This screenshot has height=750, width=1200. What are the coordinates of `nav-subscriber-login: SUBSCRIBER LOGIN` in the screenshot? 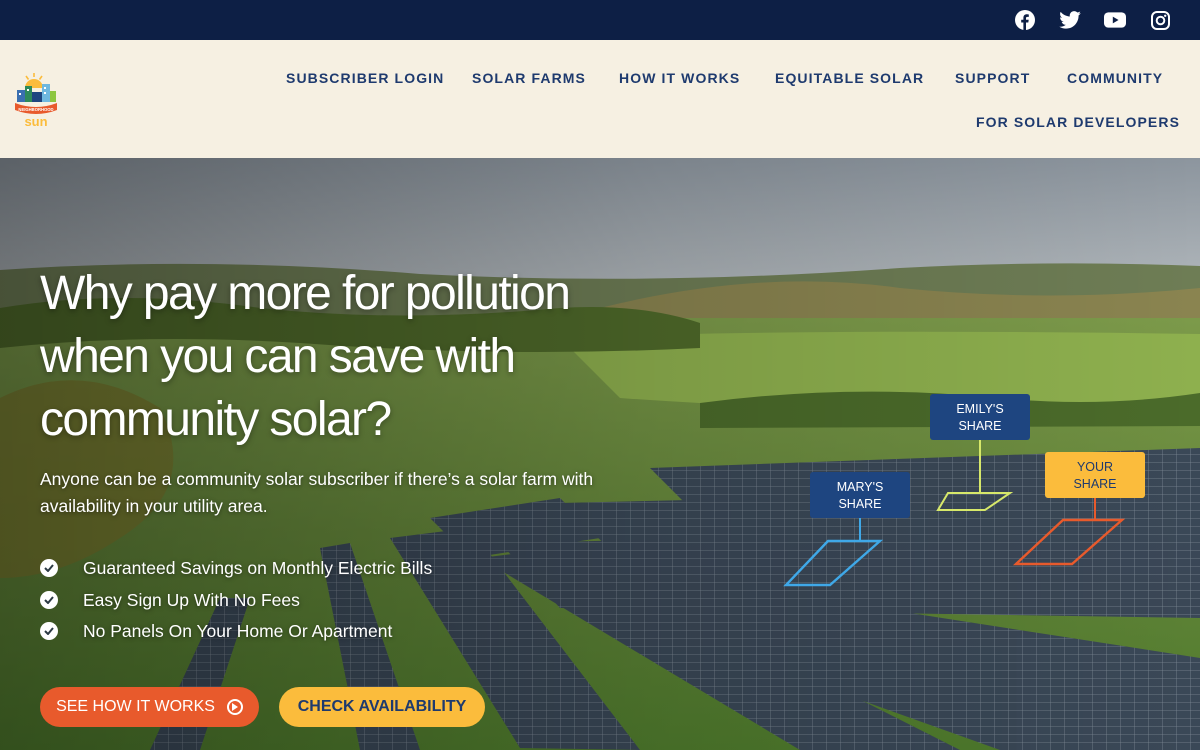 It's located at (365, 78).